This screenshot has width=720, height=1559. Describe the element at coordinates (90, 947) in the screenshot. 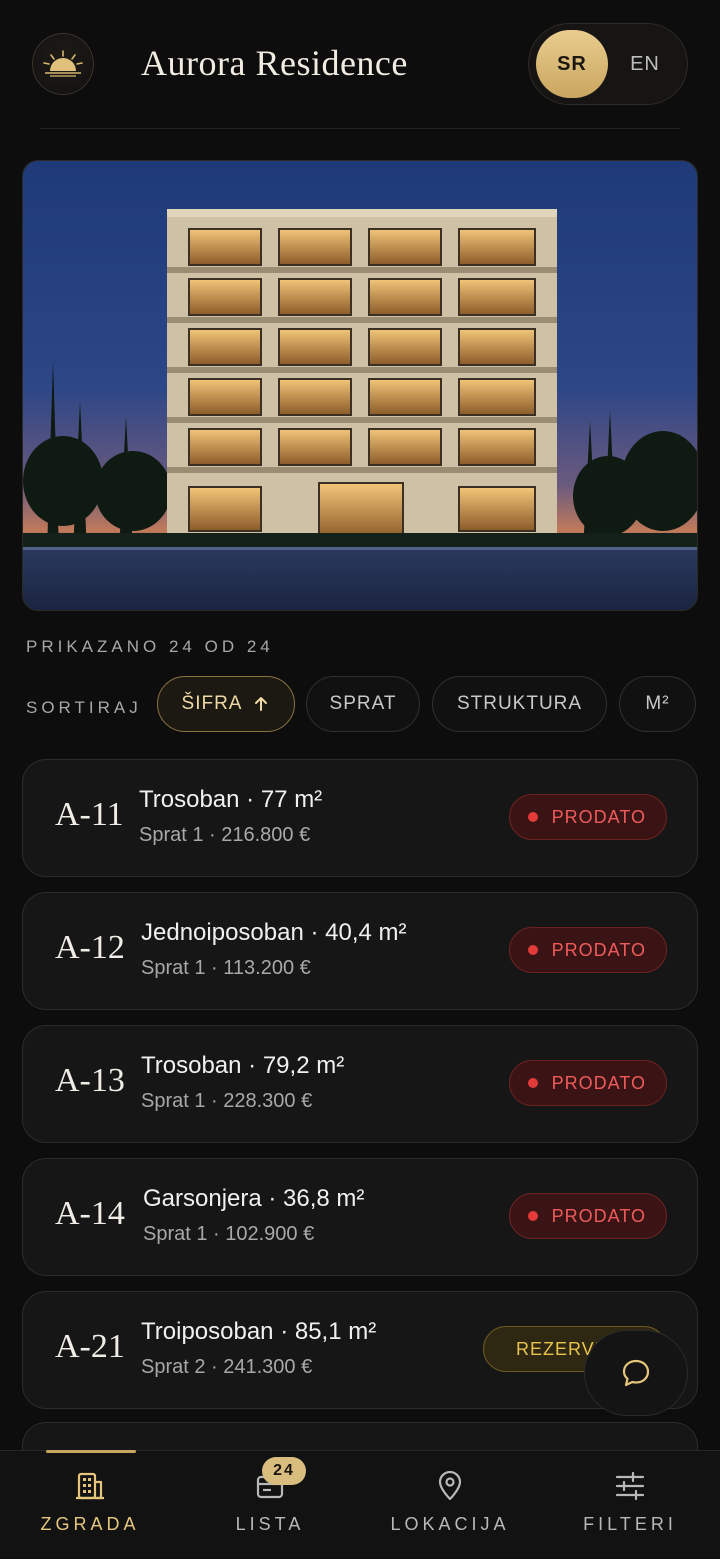

I see `unit-code: A-12` at that location.